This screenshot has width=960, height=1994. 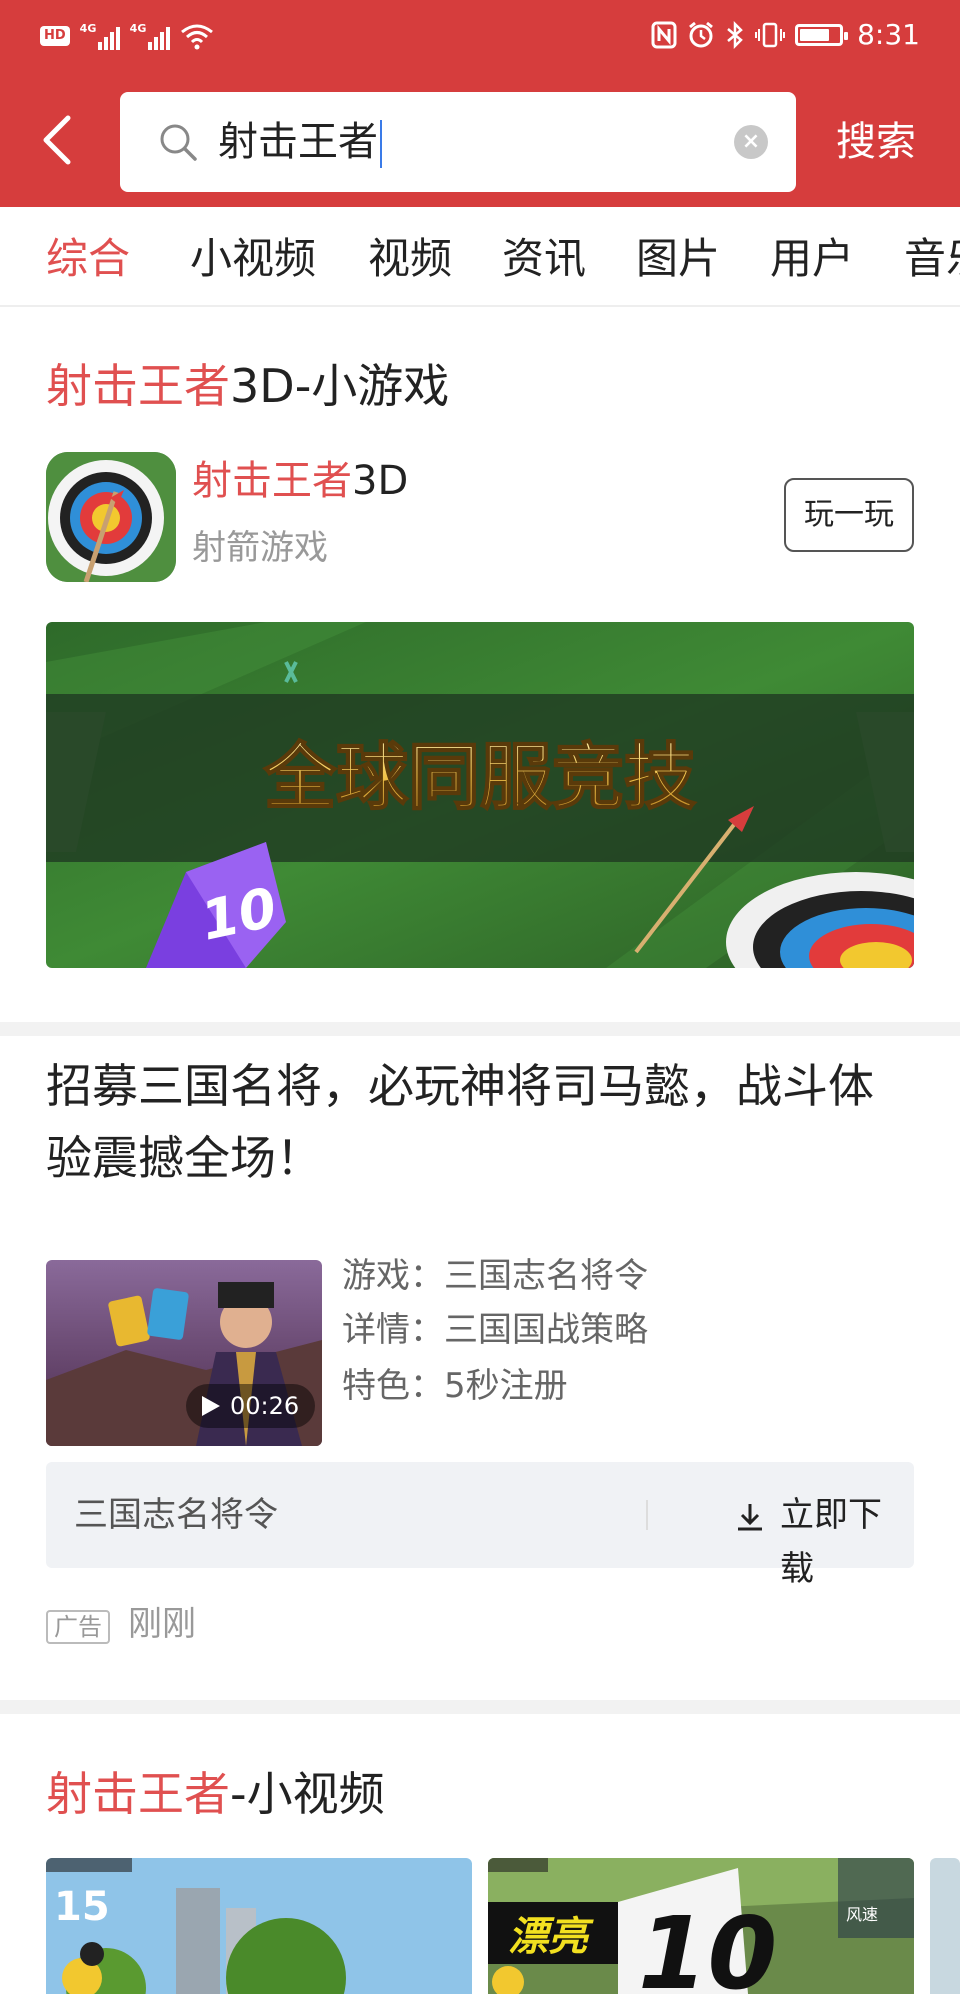 I want to click on download-button: 立即下载, so click(x=825, y=1542).